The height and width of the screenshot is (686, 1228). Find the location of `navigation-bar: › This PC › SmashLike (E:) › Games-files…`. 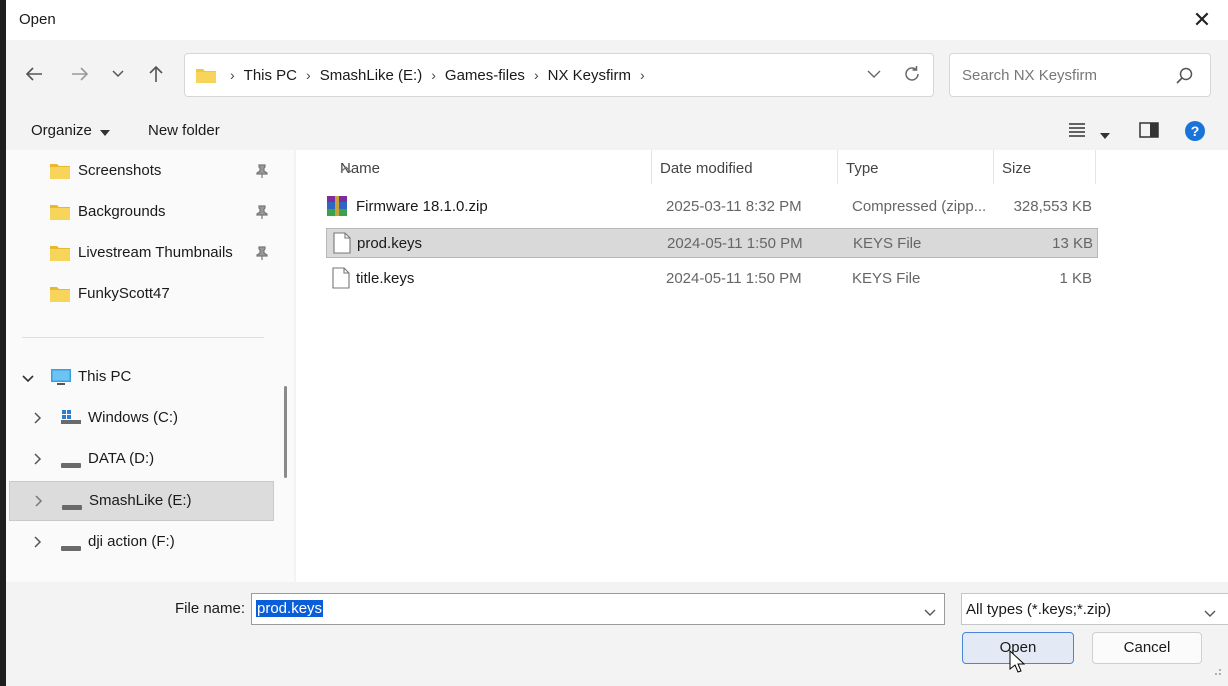

navigation-bar: › This PC › SmashLike (E:) › Games-files… is located at coordinates (617, 75).